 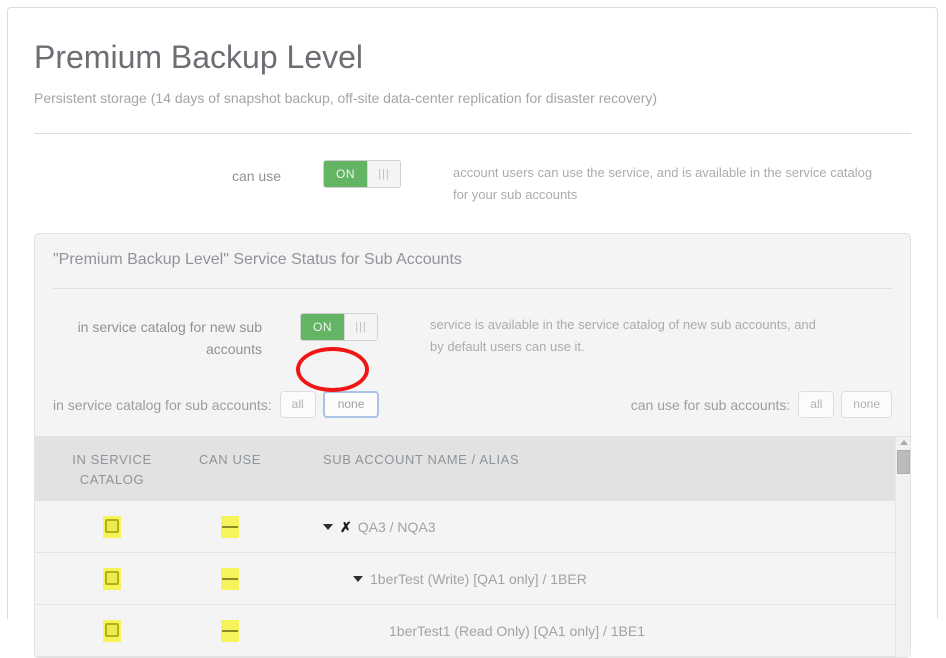 I want to click on sub-account-name-label: 1berTest (Write) [QA1 only] / 1BER, so click(x=478, y=578).